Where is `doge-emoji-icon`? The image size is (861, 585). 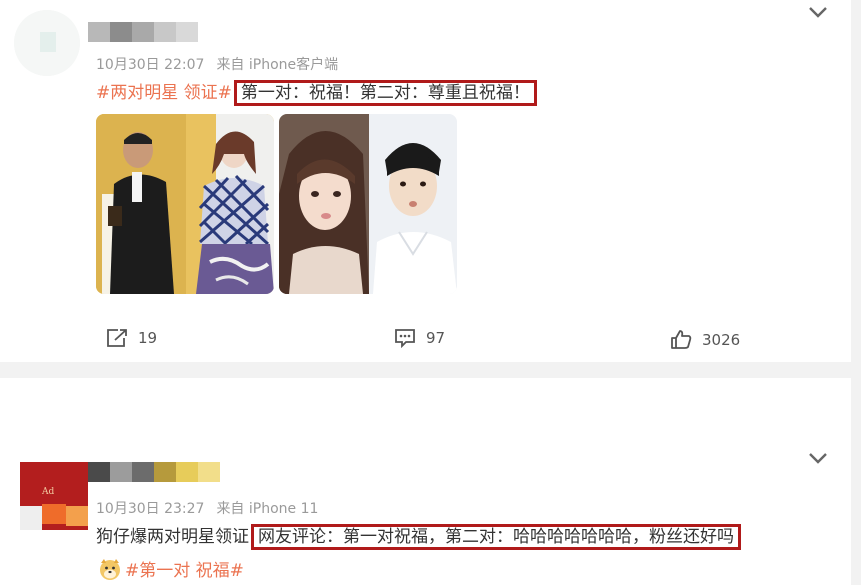
doge-emoji-icon is located at coordinates (110, 569).